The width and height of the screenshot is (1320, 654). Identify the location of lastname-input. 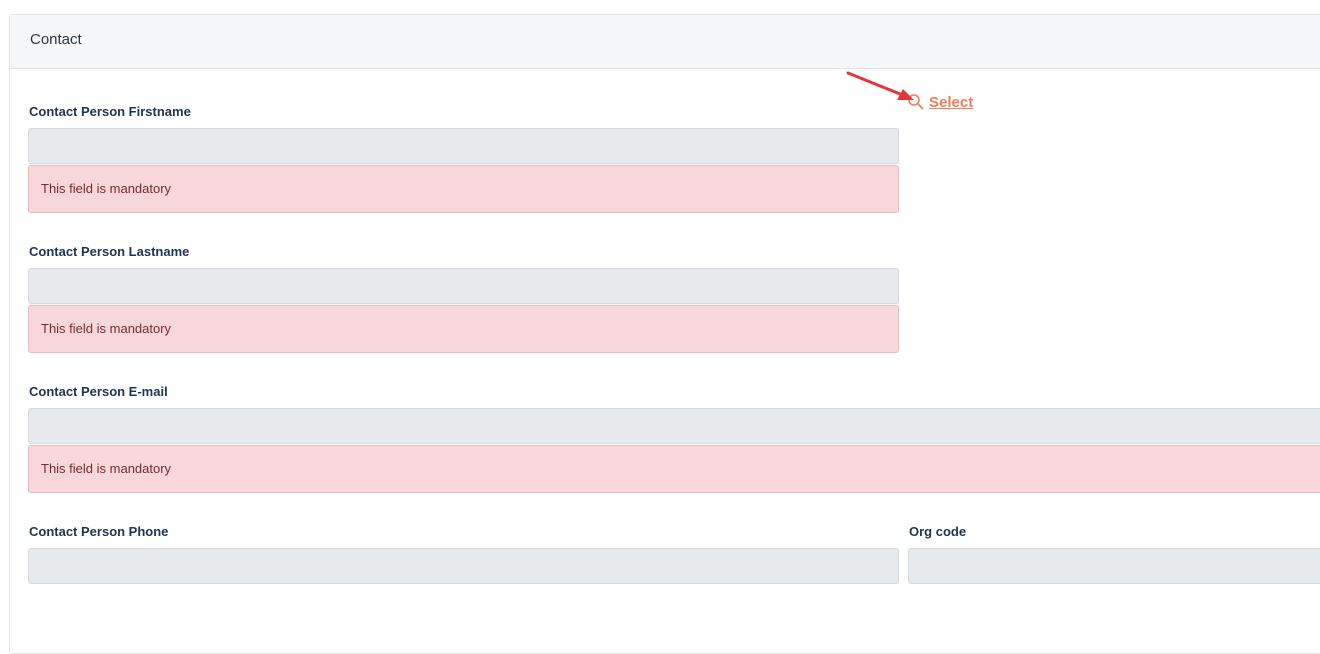
(463, 286).